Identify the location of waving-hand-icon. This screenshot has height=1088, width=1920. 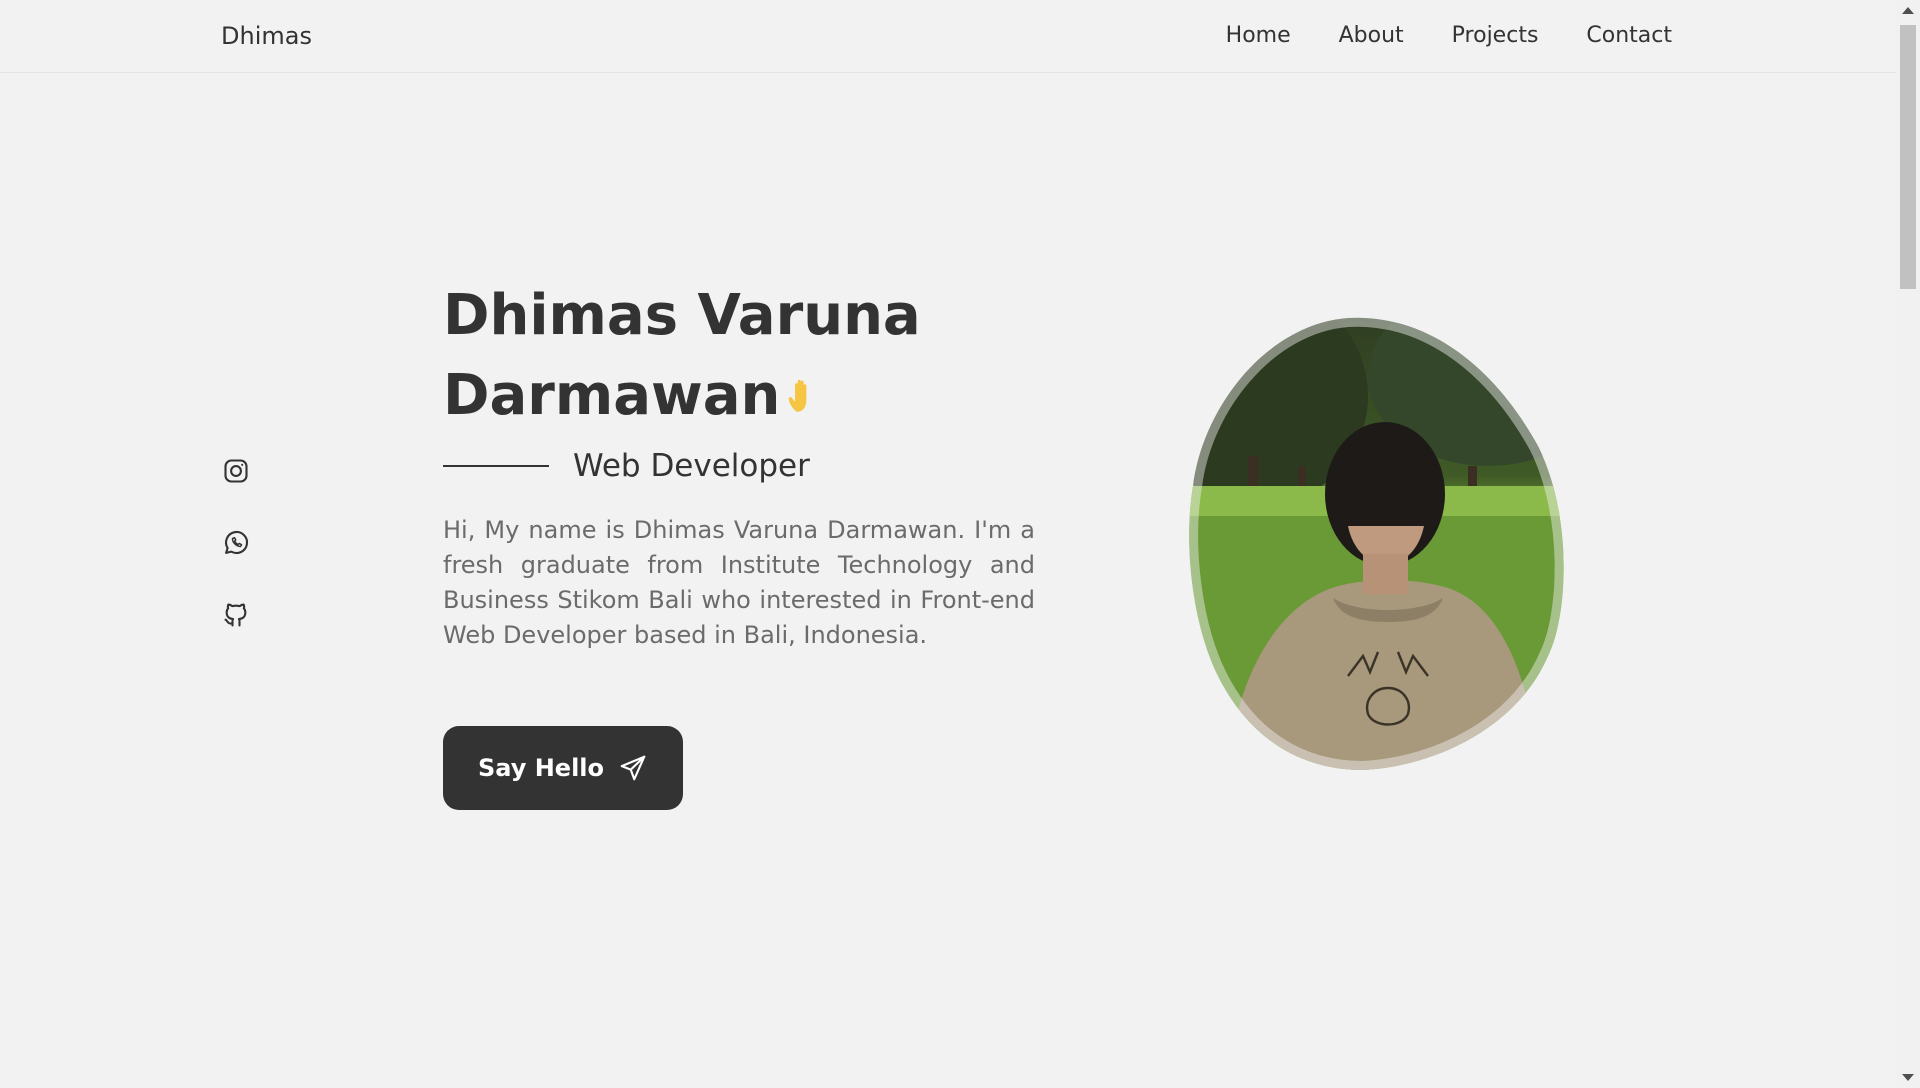
(798, 395).